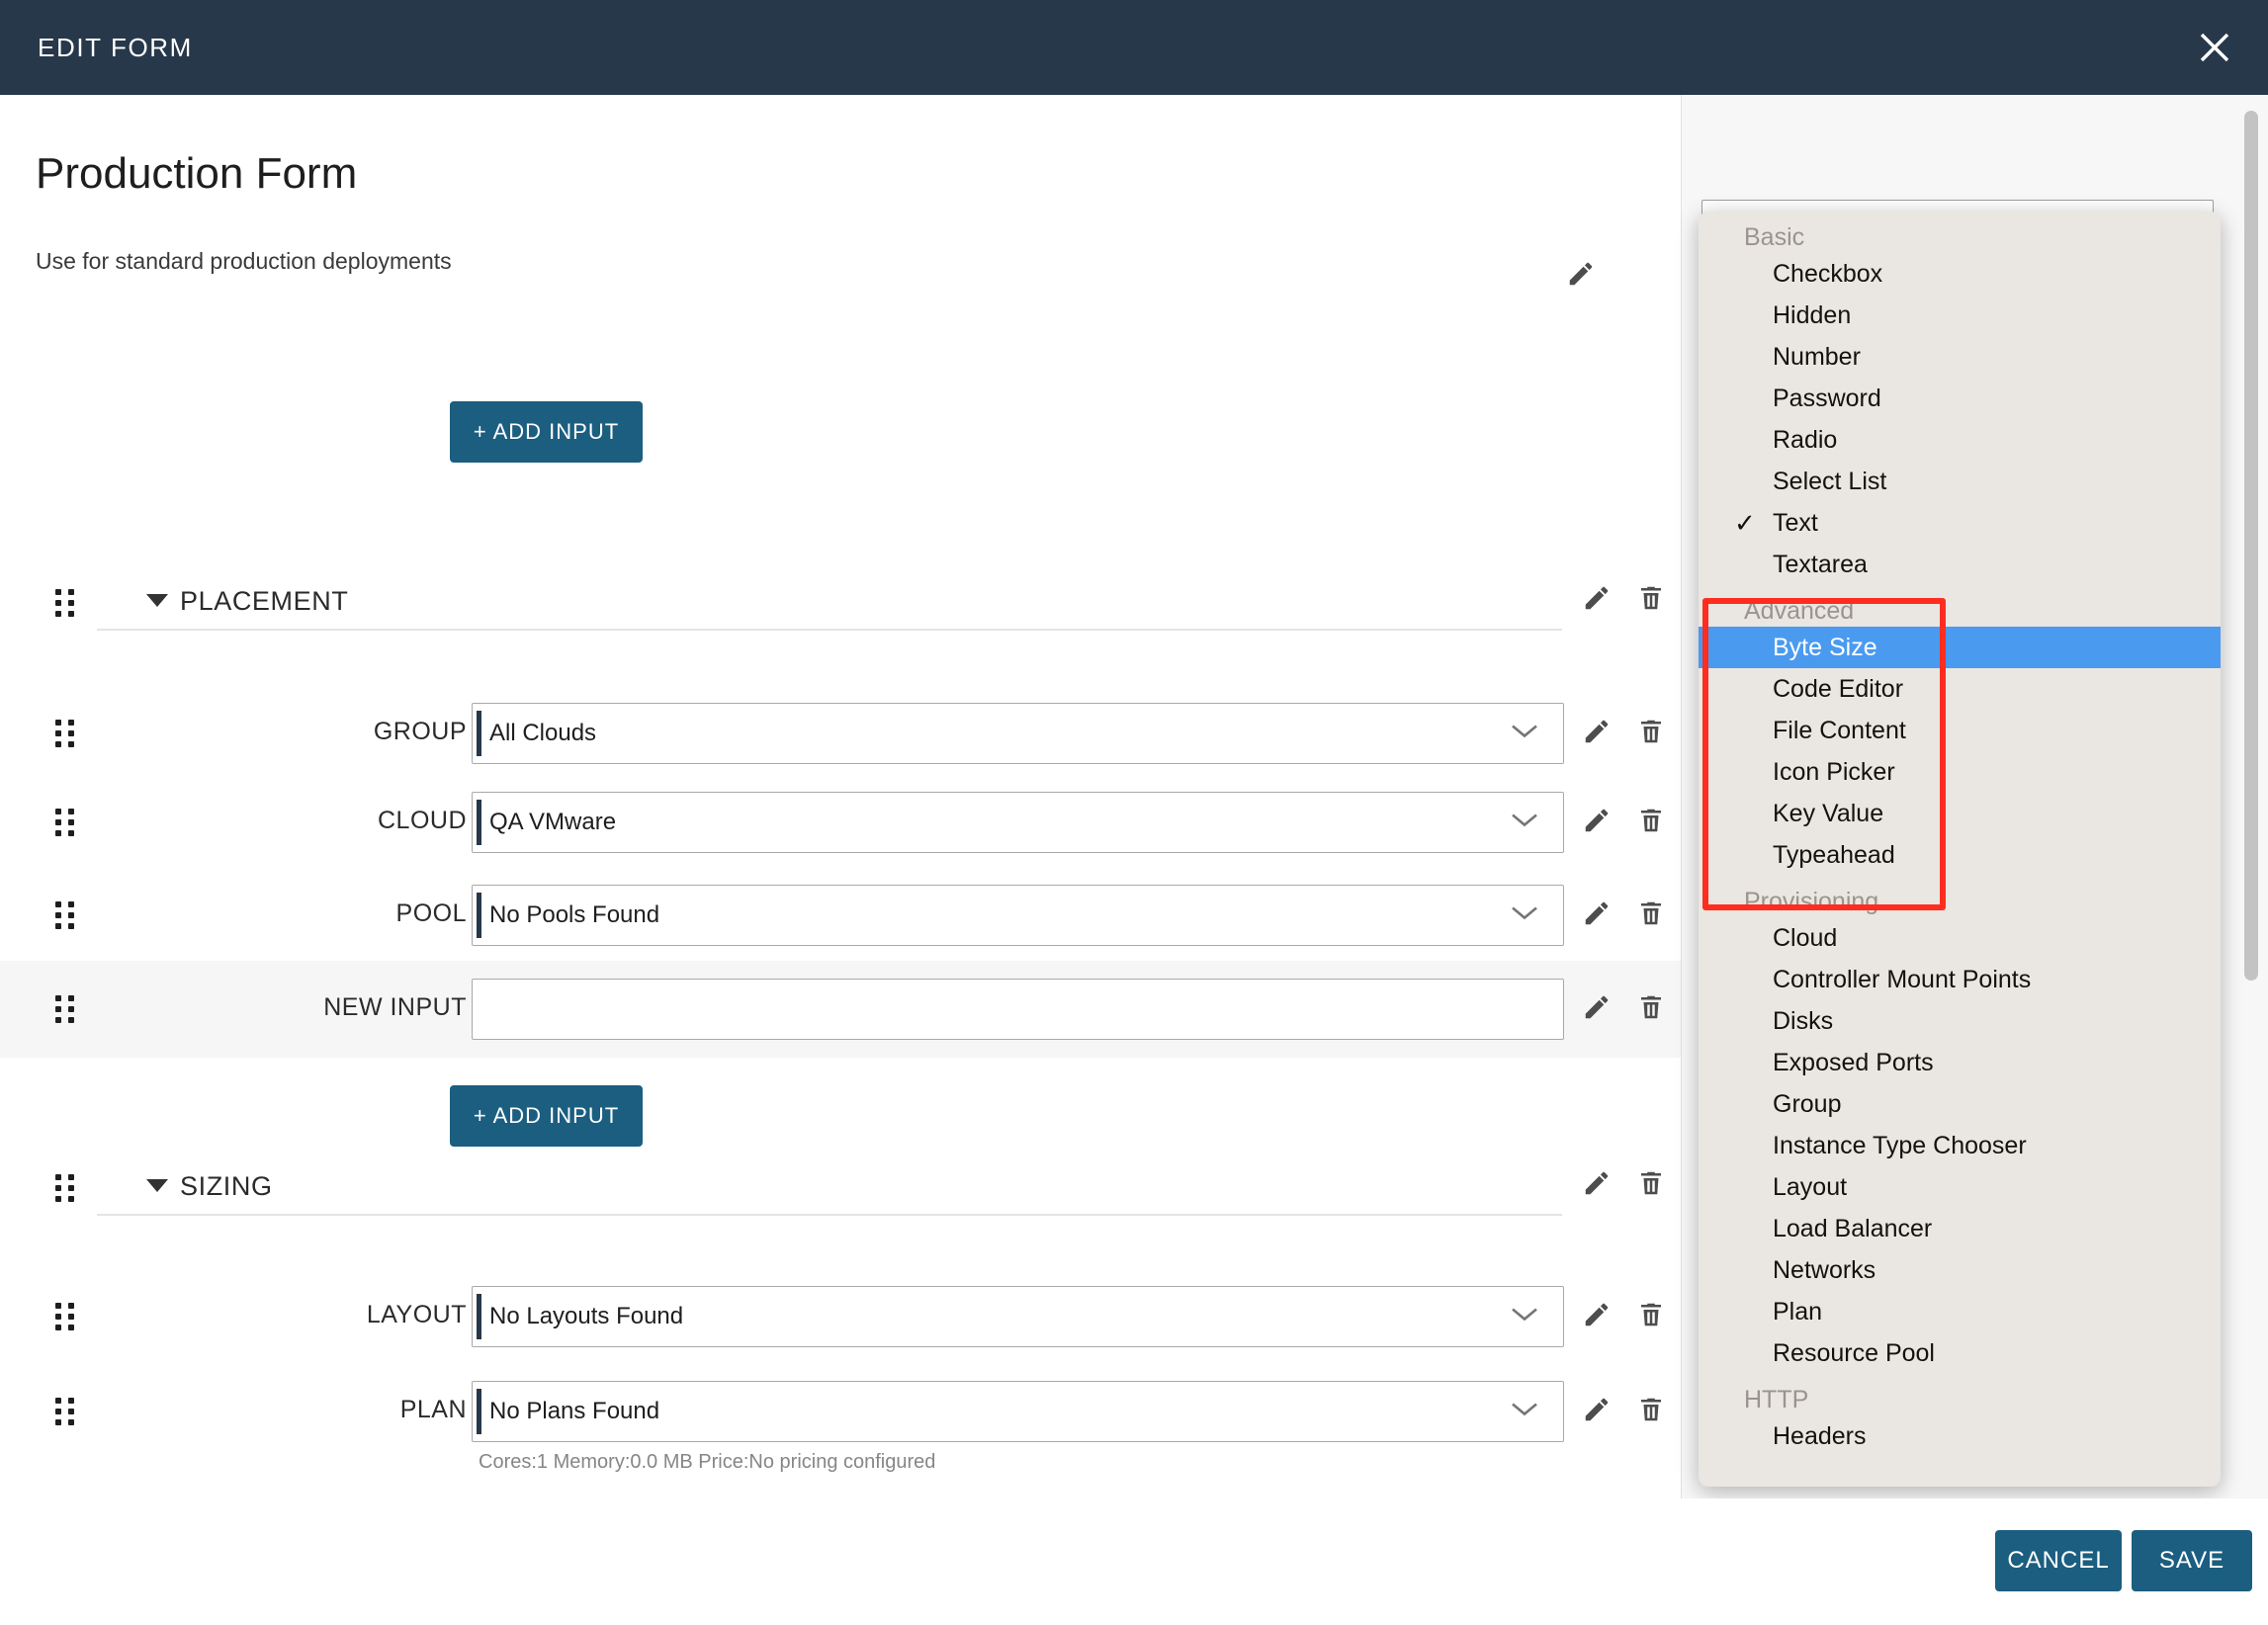 This screenshot has width=2268, height=1625. Describe the element at coordinates (1960, 564) in the screenshot. I see `dropdown-item-textarea: Textarea` at that location.